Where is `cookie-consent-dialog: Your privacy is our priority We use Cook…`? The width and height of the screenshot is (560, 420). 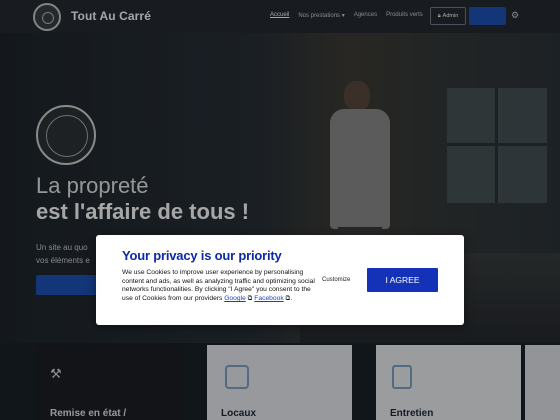
cookie-consent-dialog: Your privacy is our priority We use Cook… is located at coordinates (280, 280).